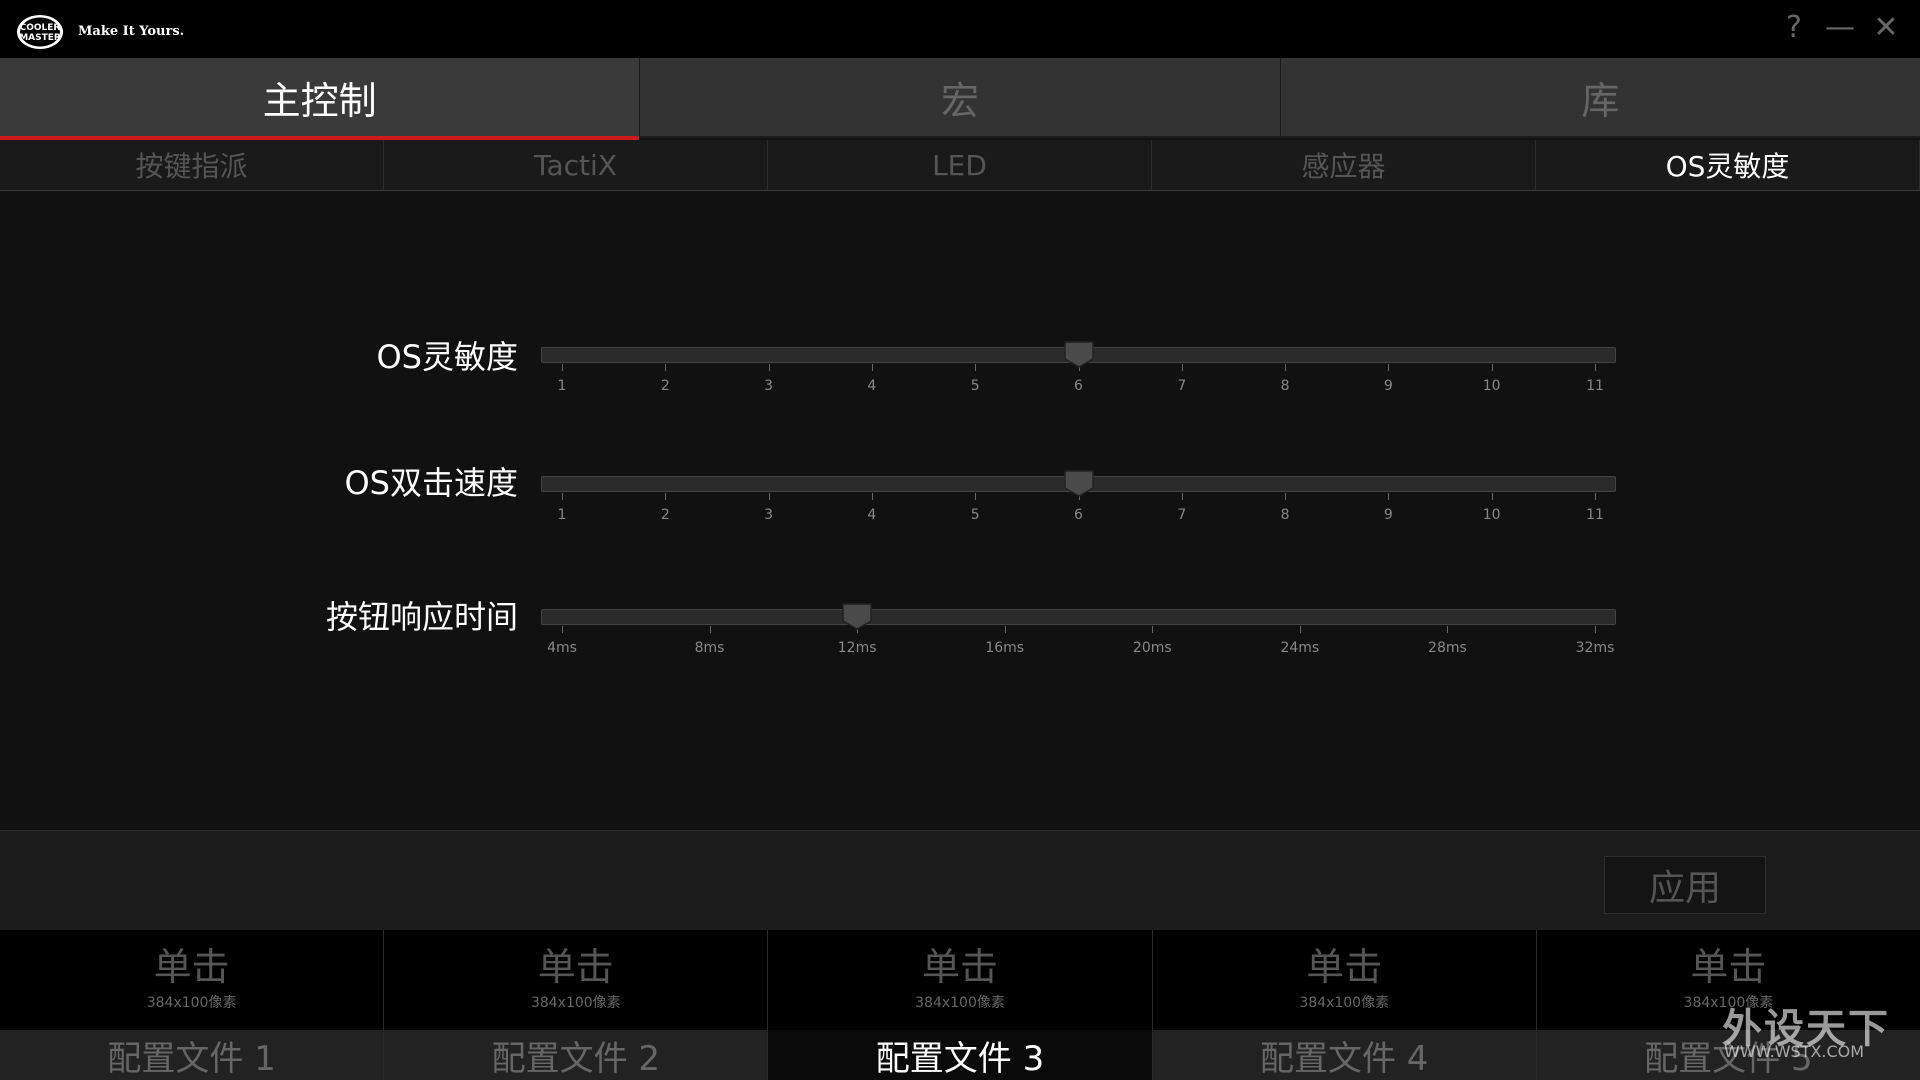 The width and height of the screenshot is (1920, 1080). Describe the element at coordinates (192, 1055) in the screenshot. I see `profile-name: 配置文件 1` at that location.